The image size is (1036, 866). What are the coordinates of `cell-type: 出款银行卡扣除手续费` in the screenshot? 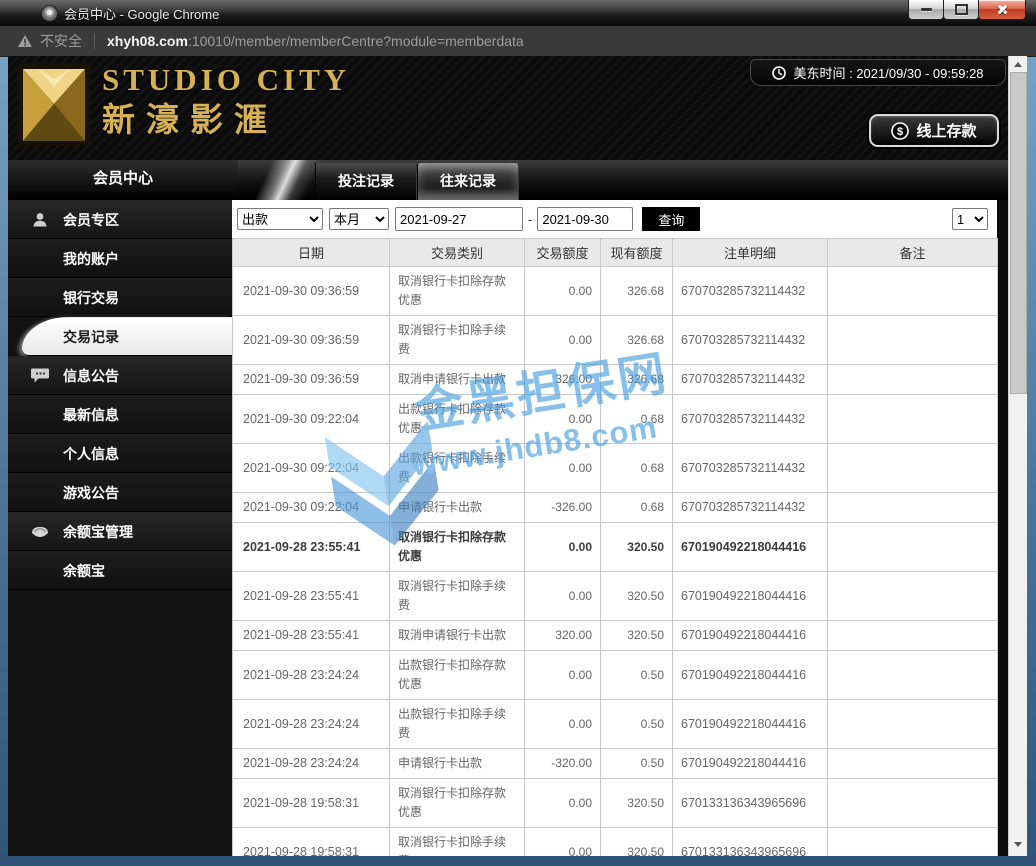 It's located at (457, 468).